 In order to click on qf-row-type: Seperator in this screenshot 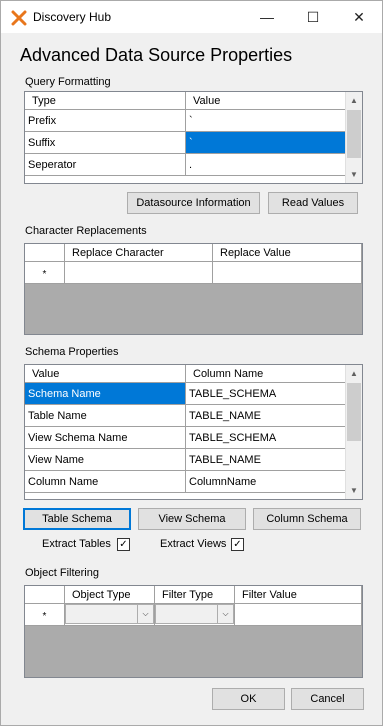, I will do `click(105, 165)`.